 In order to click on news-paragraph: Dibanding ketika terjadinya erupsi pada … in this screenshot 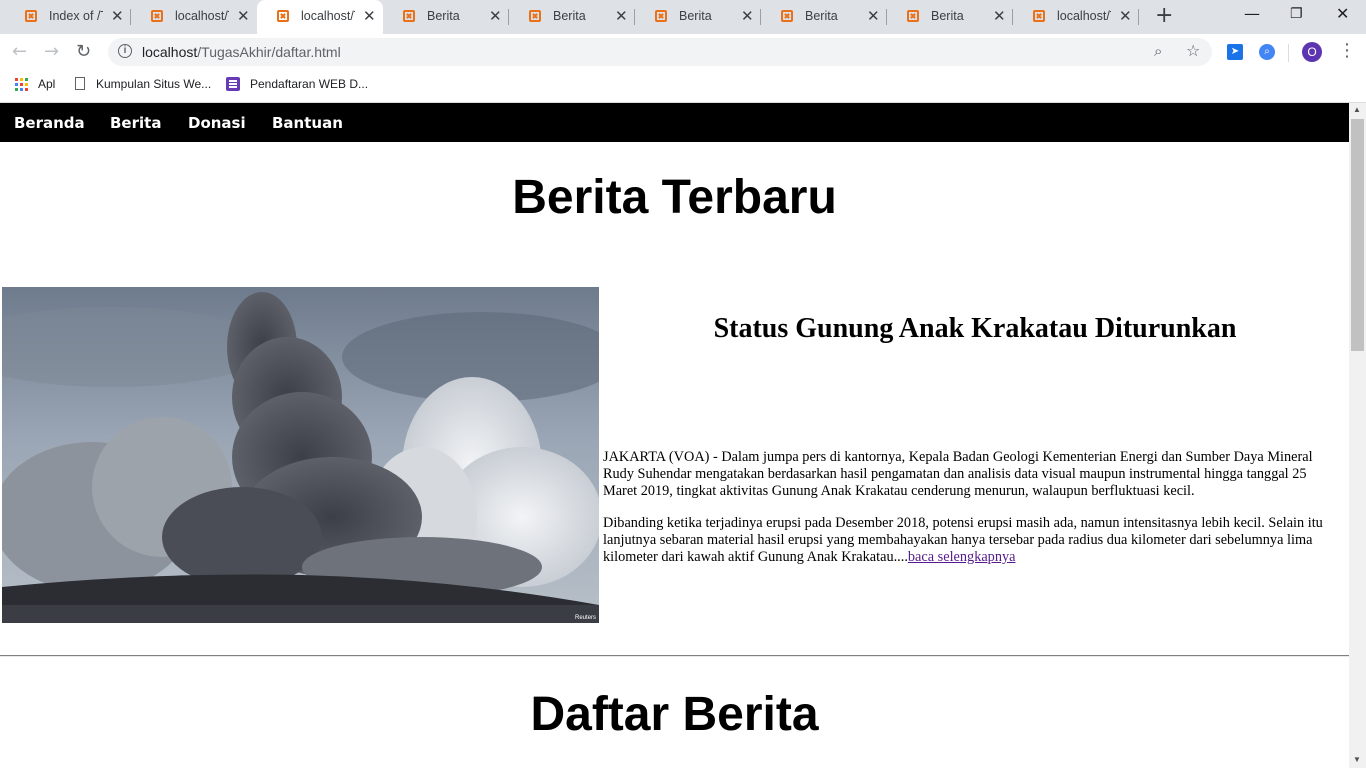, I will do `click(963, 540)`.